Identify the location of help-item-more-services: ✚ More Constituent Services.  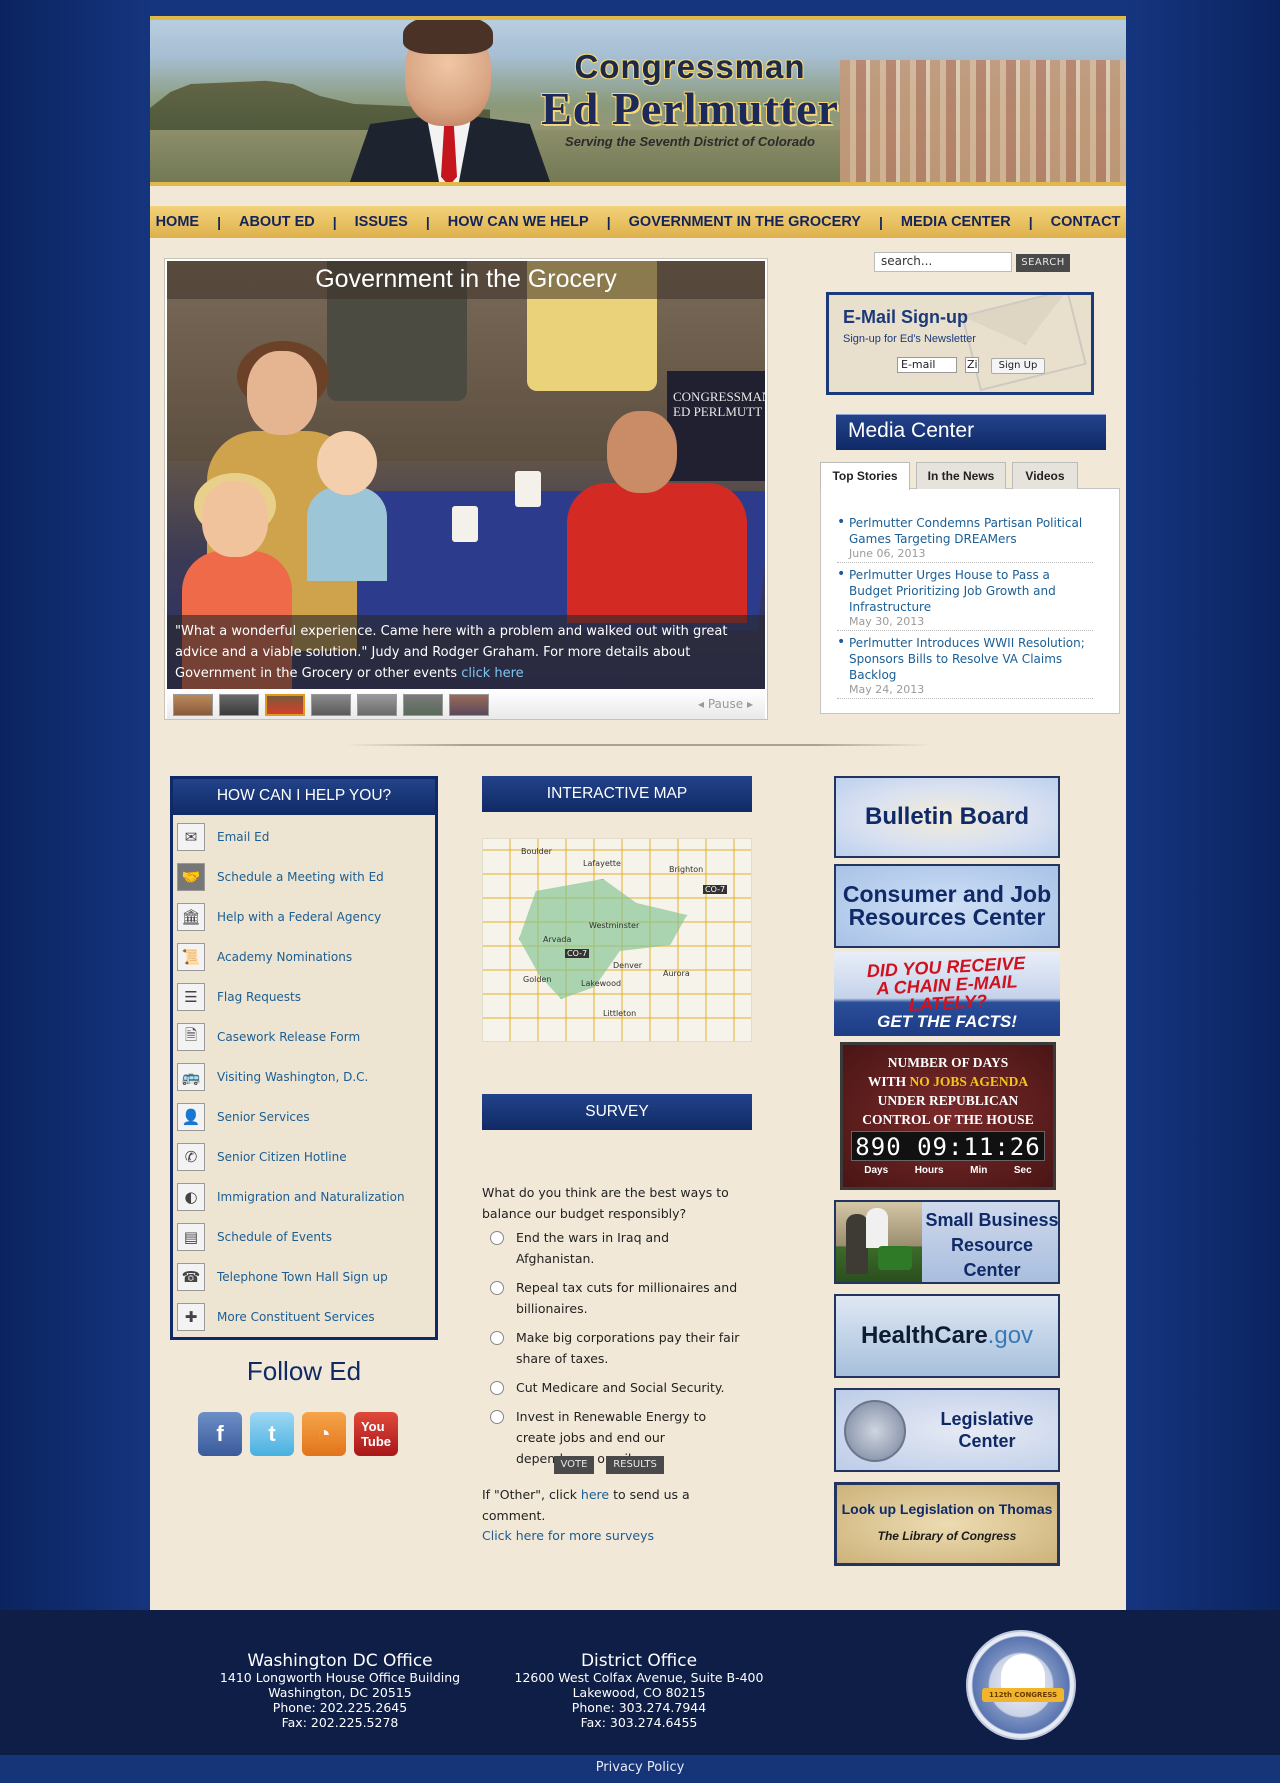
(304, 1317).